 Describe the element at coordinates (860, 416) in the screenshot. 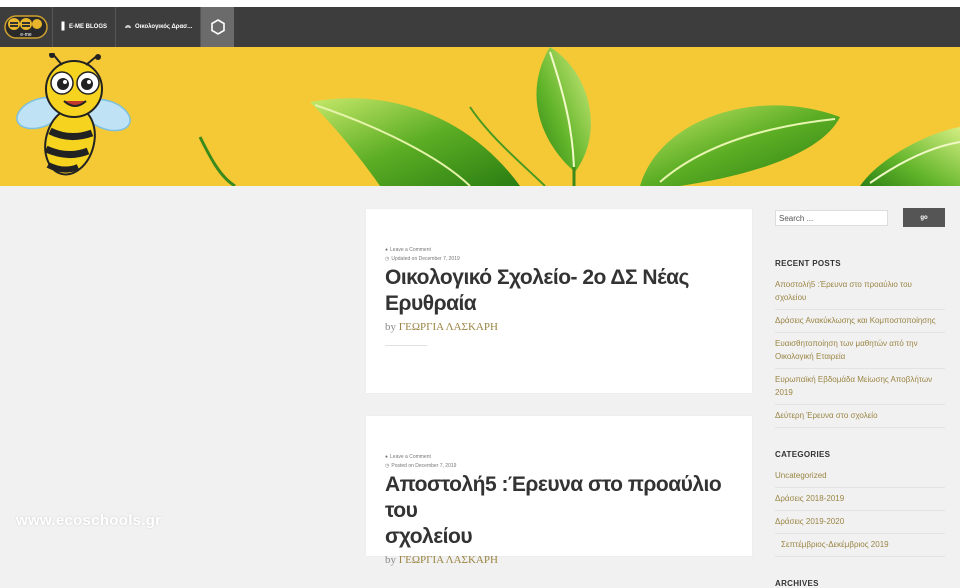

I see `recent-post-link: Δεύτερη Έρευνα στο σχολείο` at that location.